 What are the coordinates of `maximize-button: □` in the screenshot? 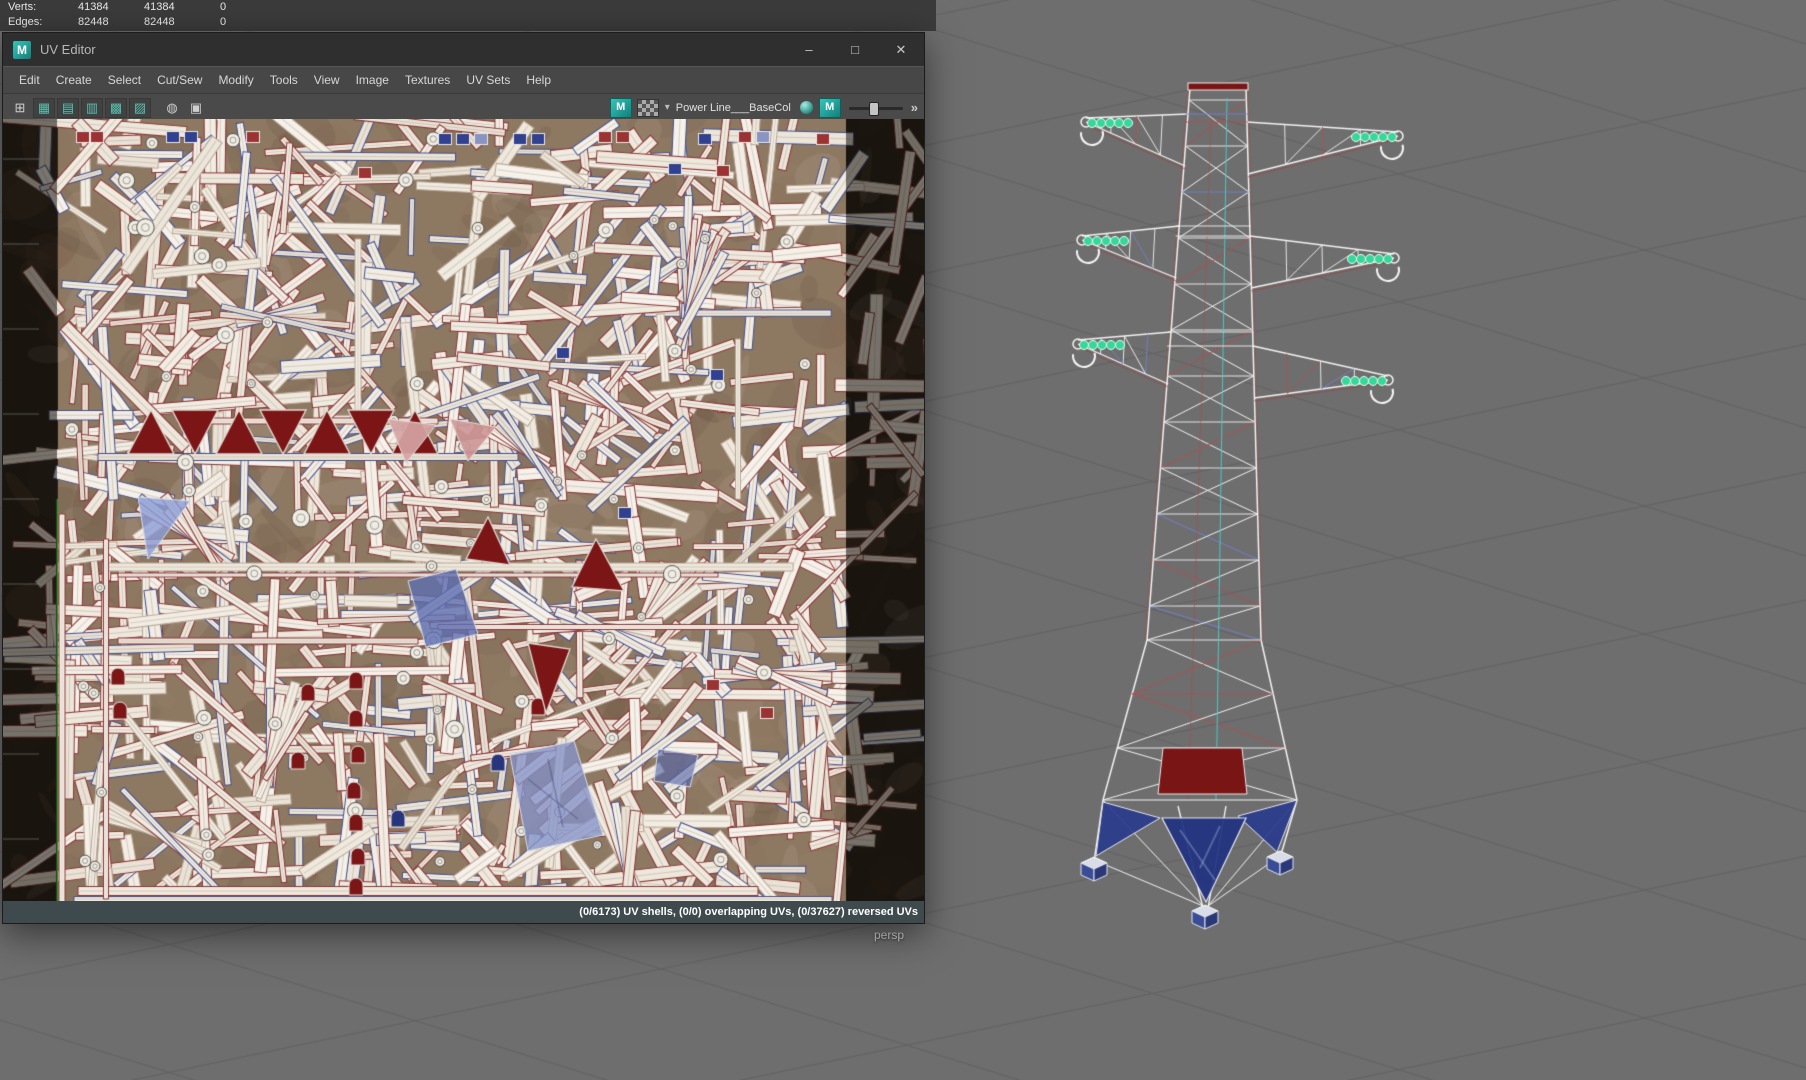 It's located at (855, 49).